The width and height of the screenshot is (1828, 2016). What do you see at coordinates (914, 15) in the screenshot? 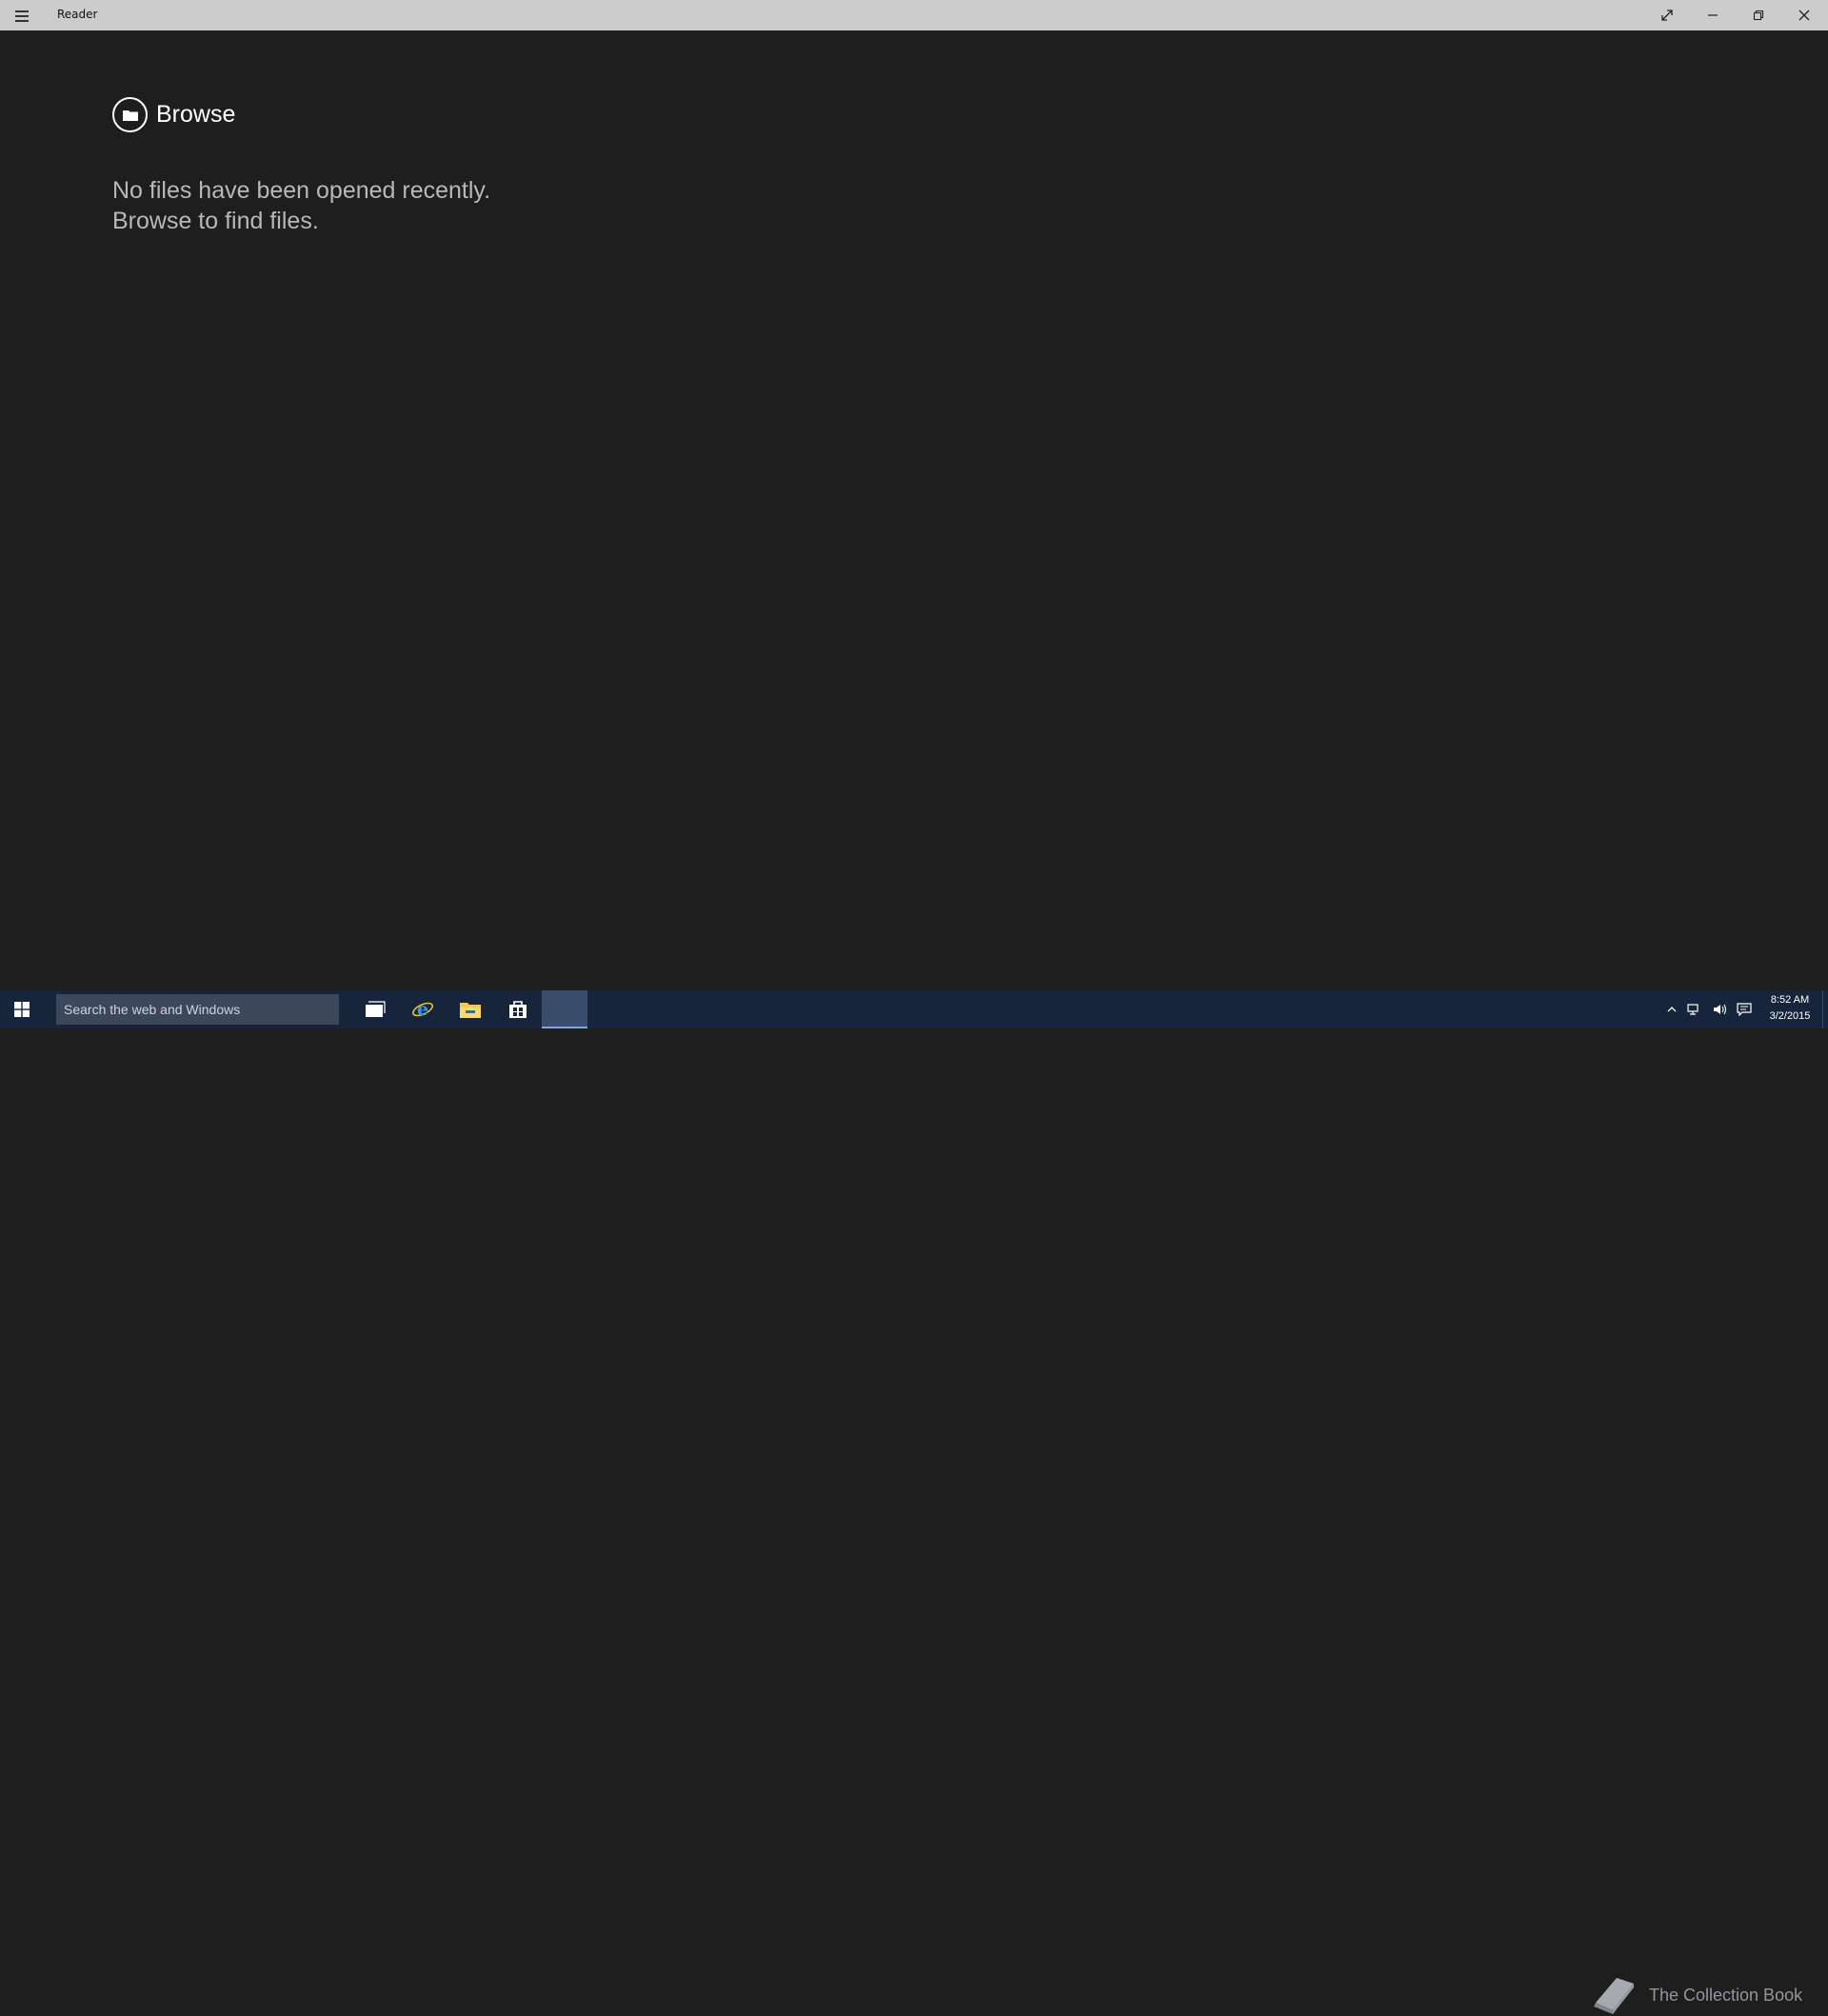
I see `title-bar: Reader` at bounding box center [914, 15].